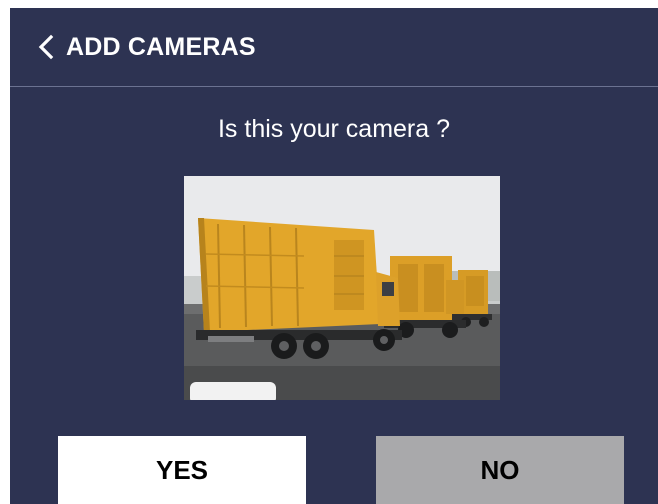 Image resolution: width=658 pixels, height=504 pixels. What do you see at coordinates (161, 47) in the screenshot?
I see `page-title: ADD CAMERAS` at bounding box center [161, 47].